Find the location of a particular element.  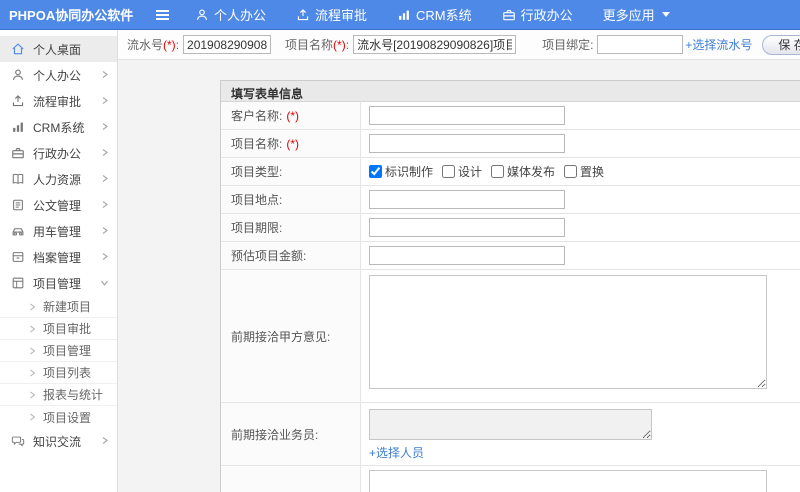

sidebar-item-workflow: 流程审批 is located at coordinates (58, 101).